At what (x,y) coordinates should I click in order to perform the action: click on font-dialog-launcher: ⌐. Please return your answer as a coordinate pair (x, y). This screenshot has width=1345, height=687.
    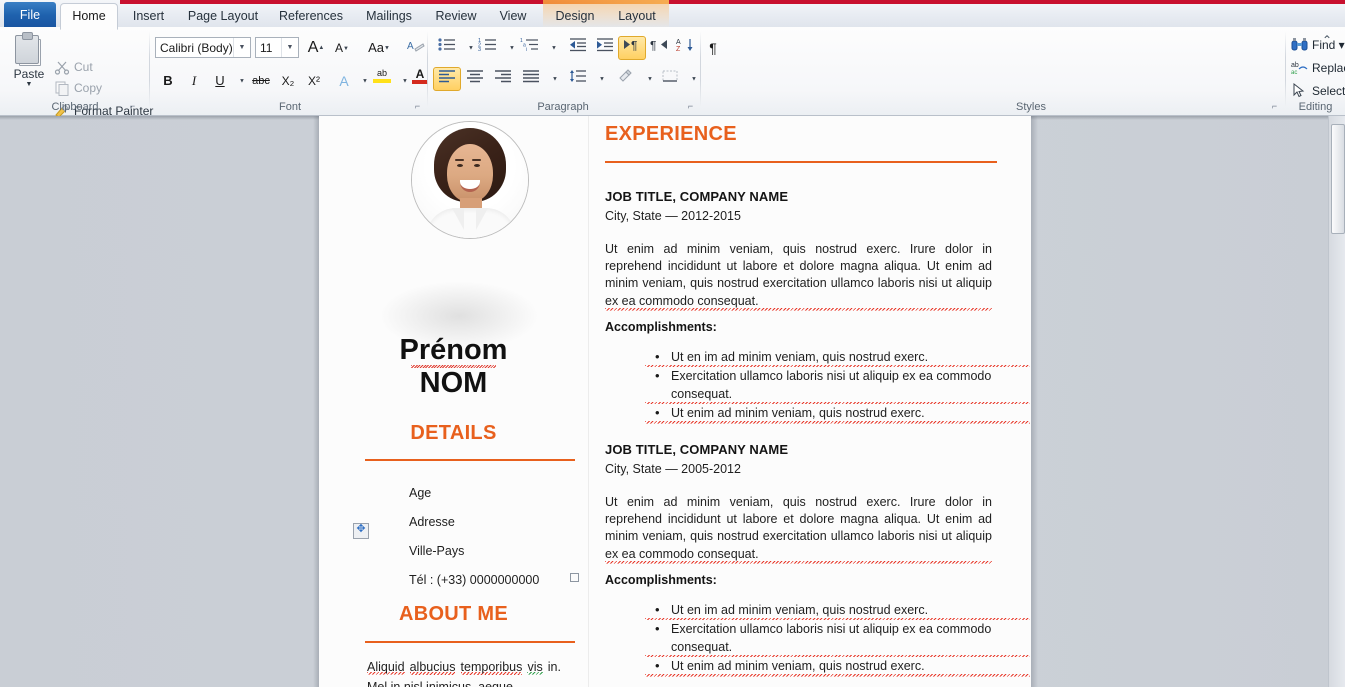
    Looking at the image, I should click on (417, 106).